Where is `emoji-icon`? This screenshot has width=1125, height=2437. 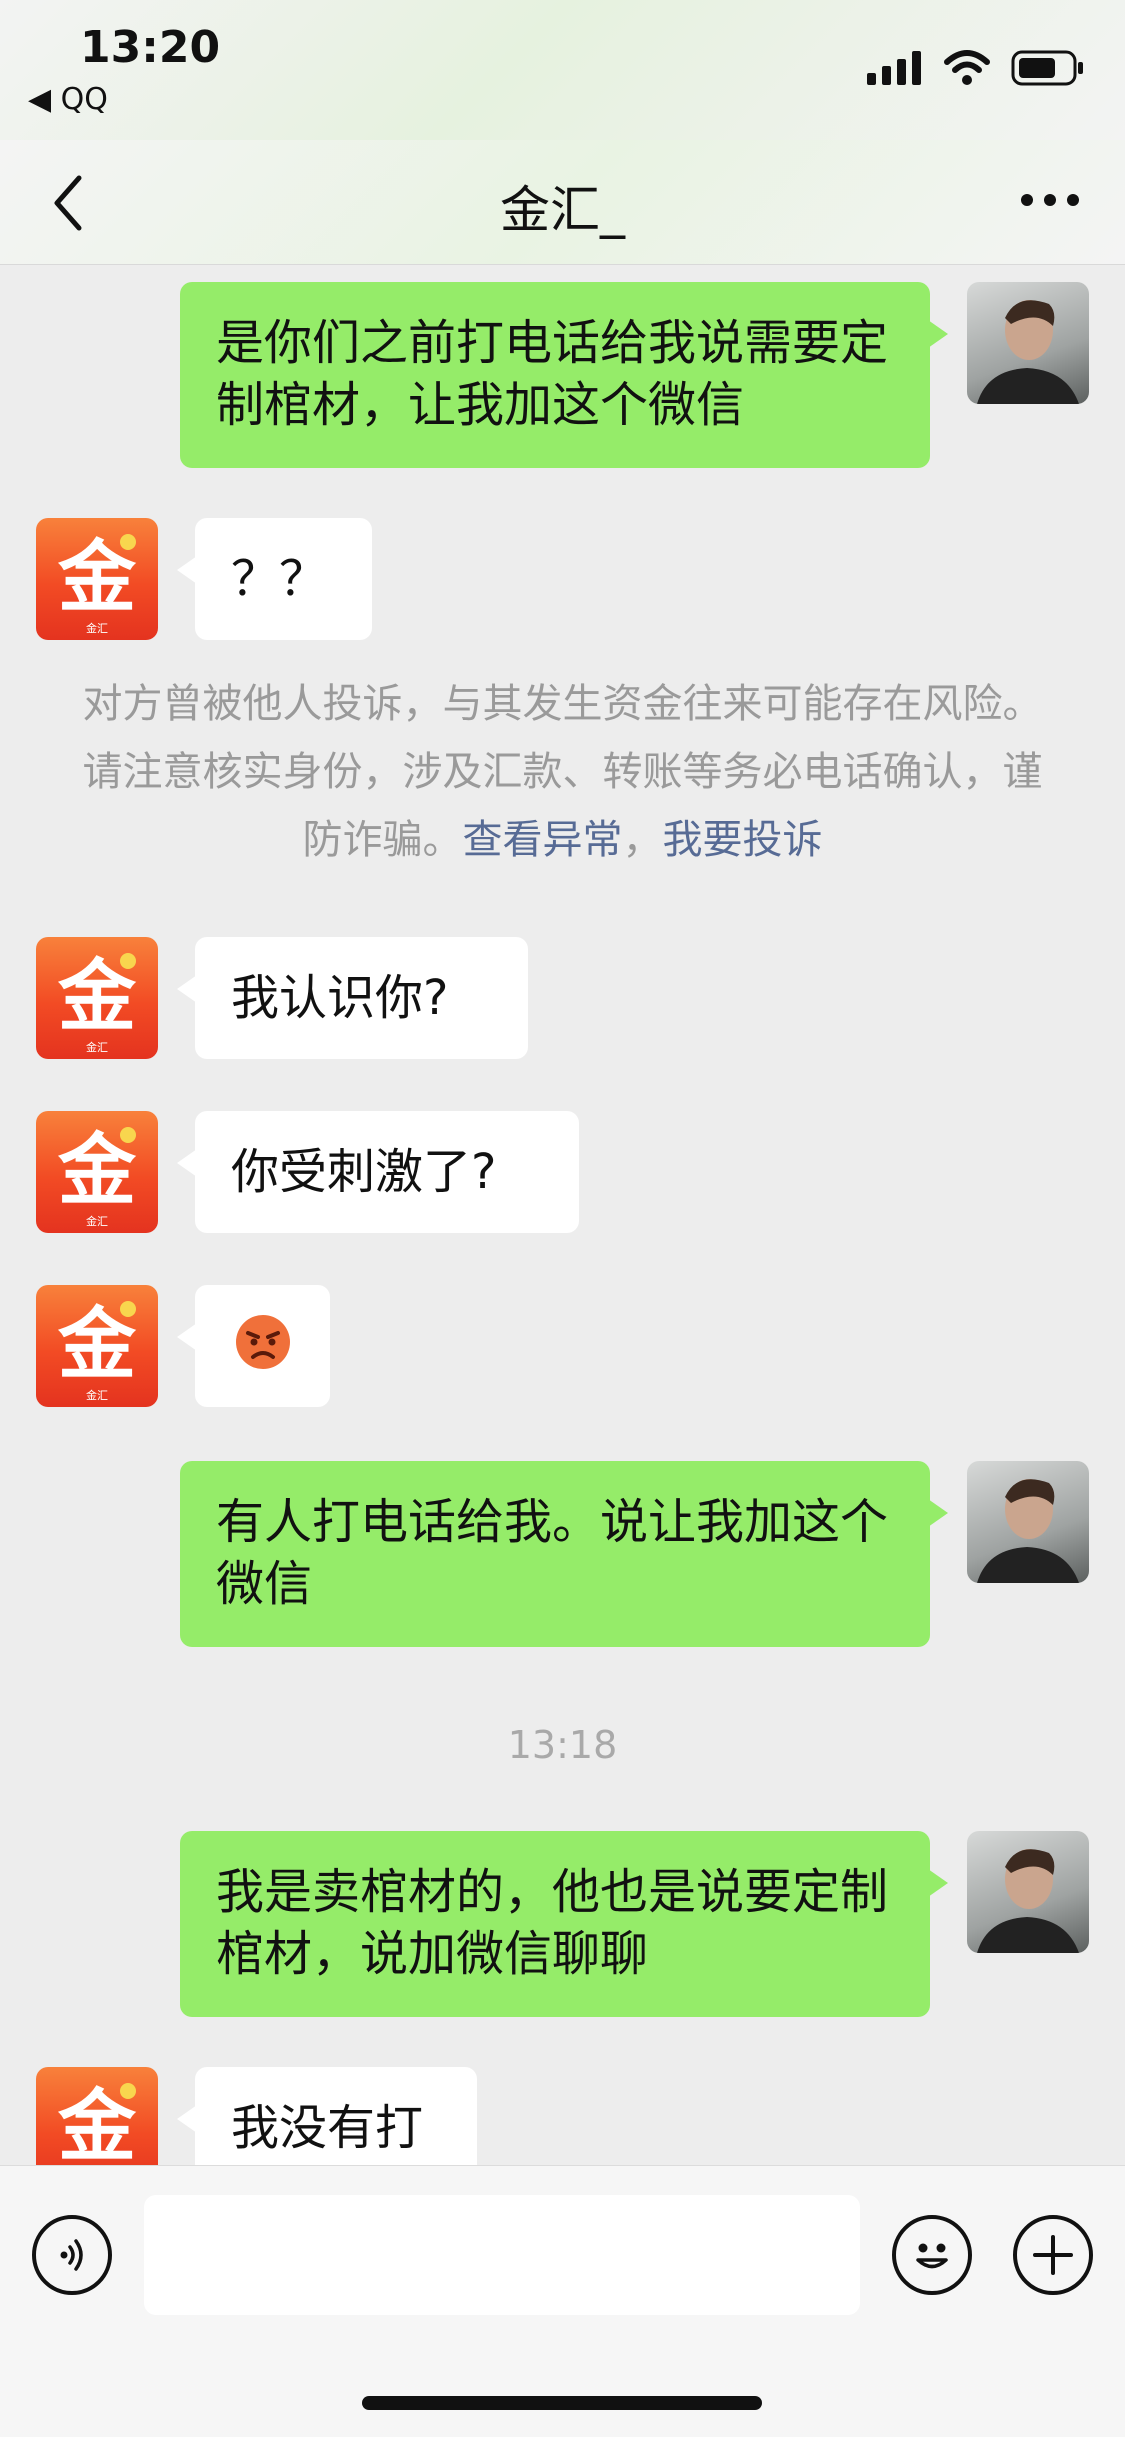 emoji-icon is located at coordinates (932, 2256).